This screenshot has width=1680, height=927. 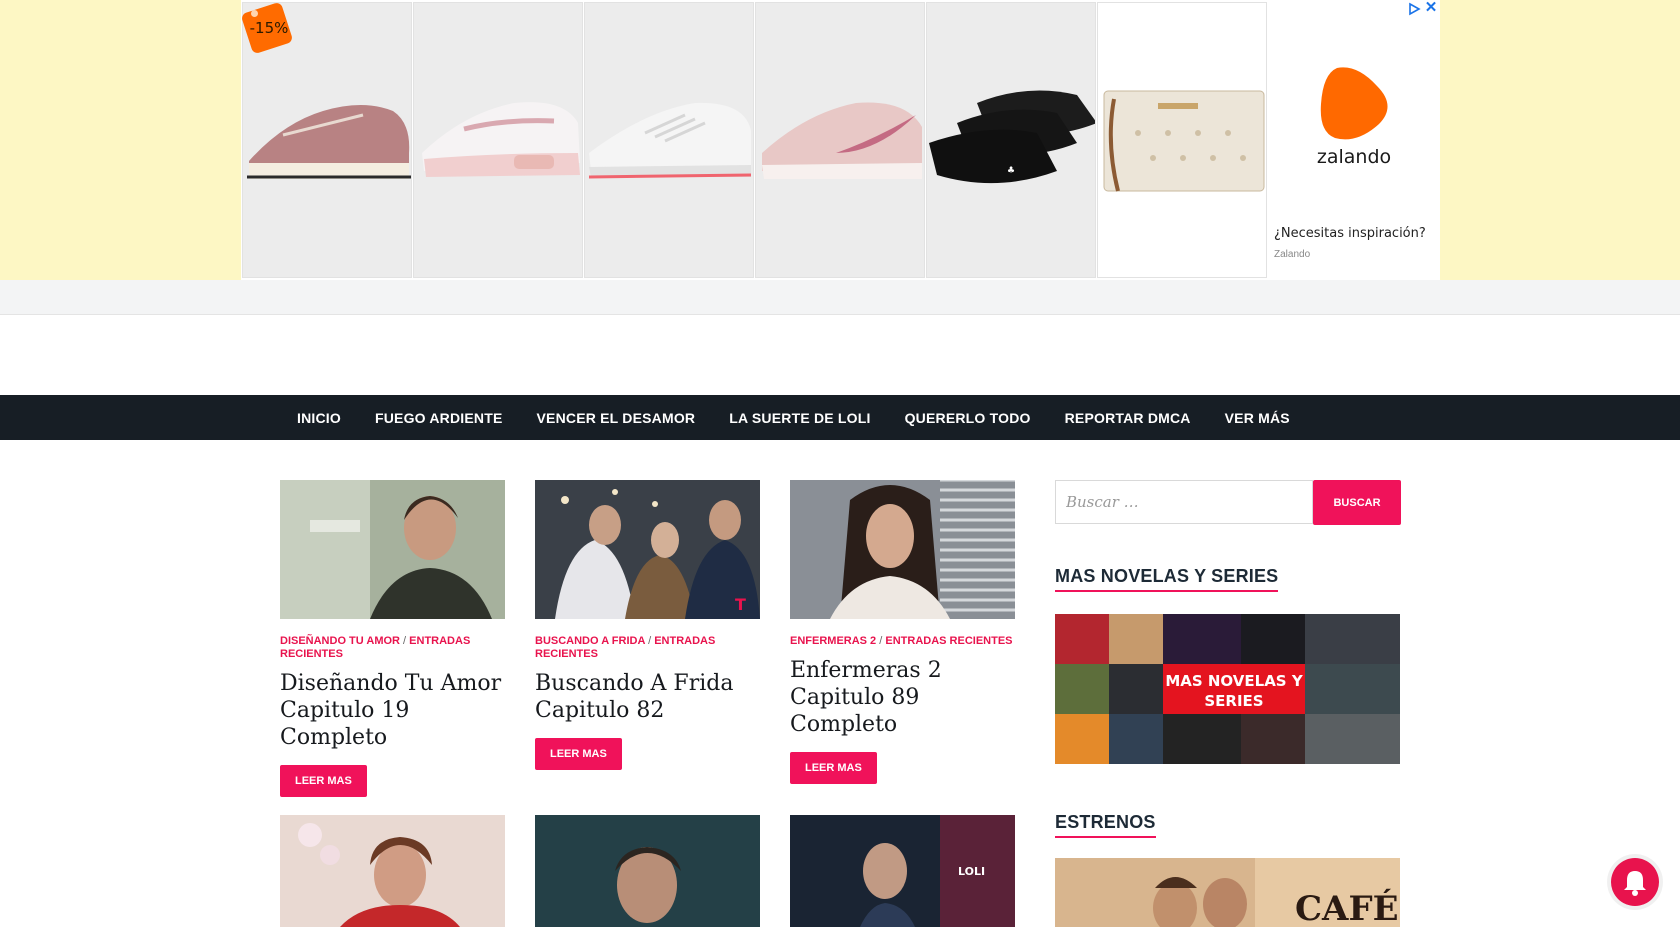 I want to click on ad-brand-column: zalando ¿Necesitas inspiración? Zalando, so click(x=1354, y=140).